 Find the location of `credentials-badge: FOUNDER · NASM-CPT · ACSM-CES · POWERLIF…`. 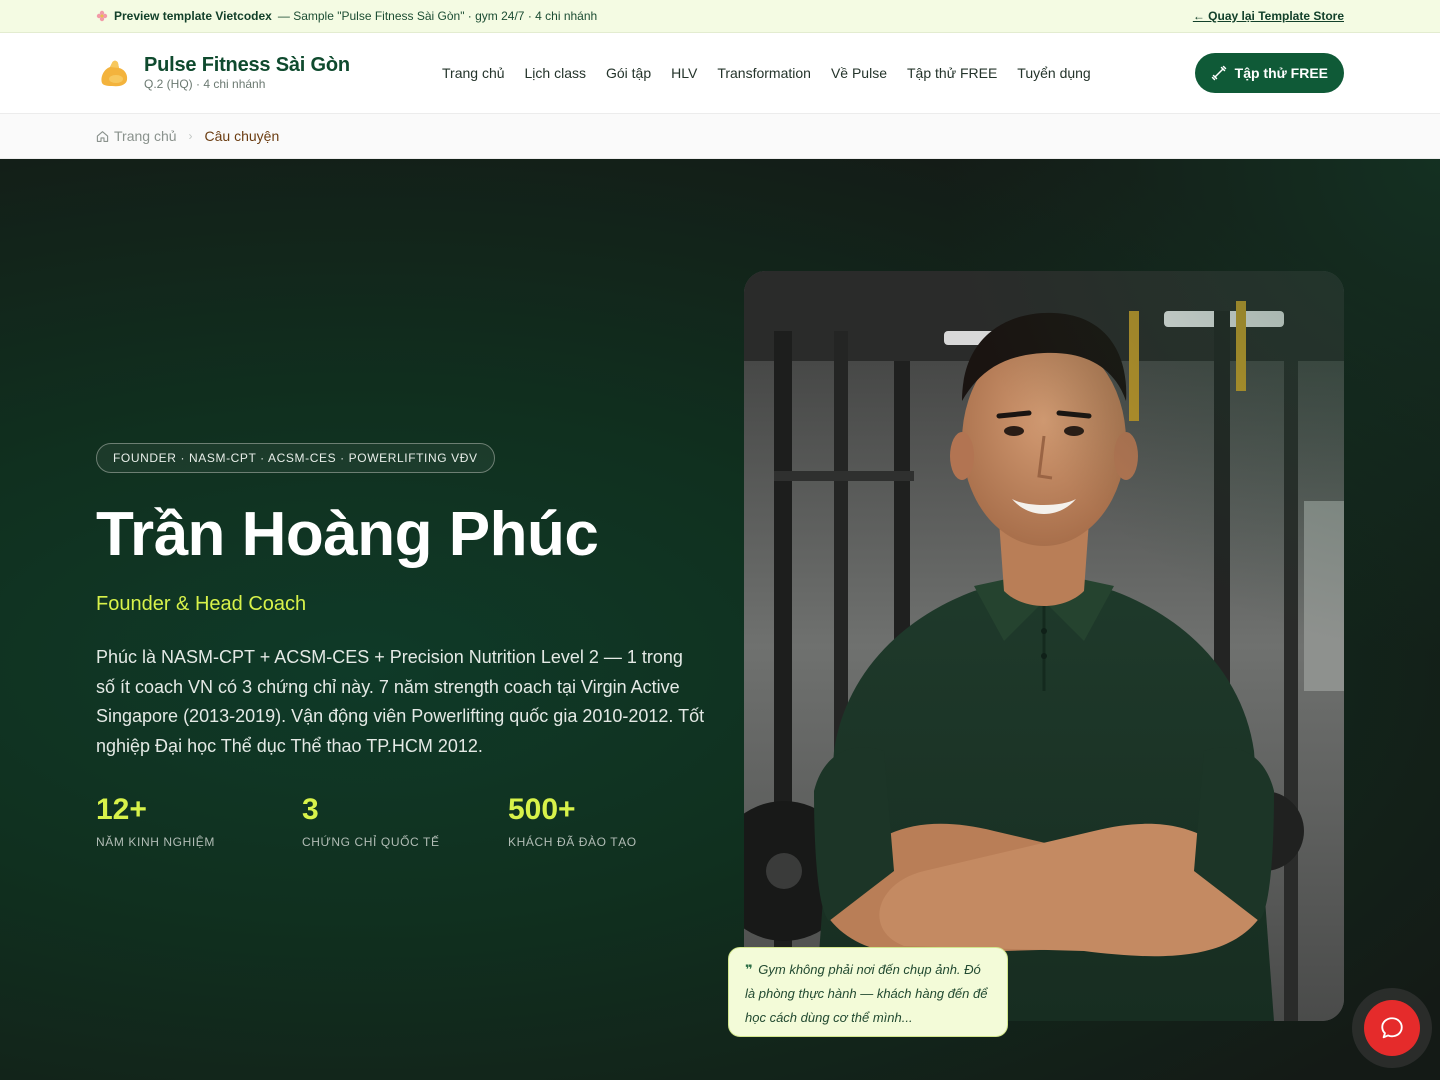

credentials-badge: FOUNDER · NASM-CPT · ACSM-CES · POWERLIF… is located at coordinates (295, 458).